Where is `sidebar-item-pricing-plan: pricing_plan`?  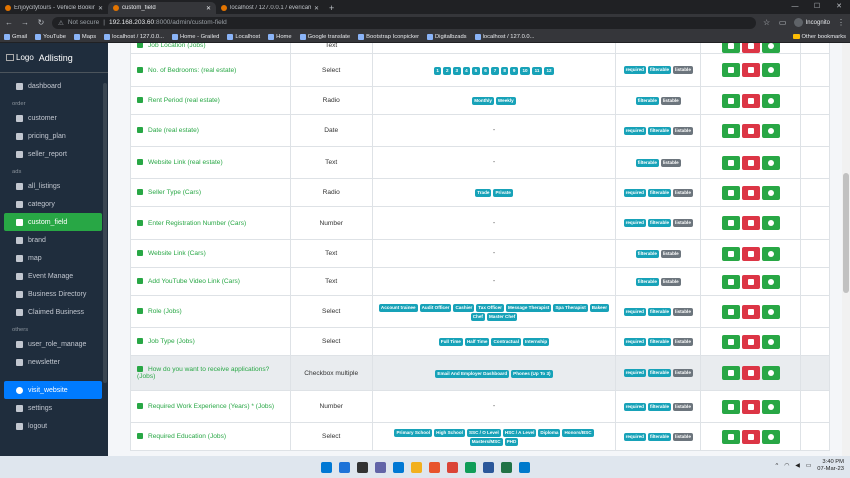 sidebar-item-pricing-plan: pricing_plan is located at coordinates (53, 136).